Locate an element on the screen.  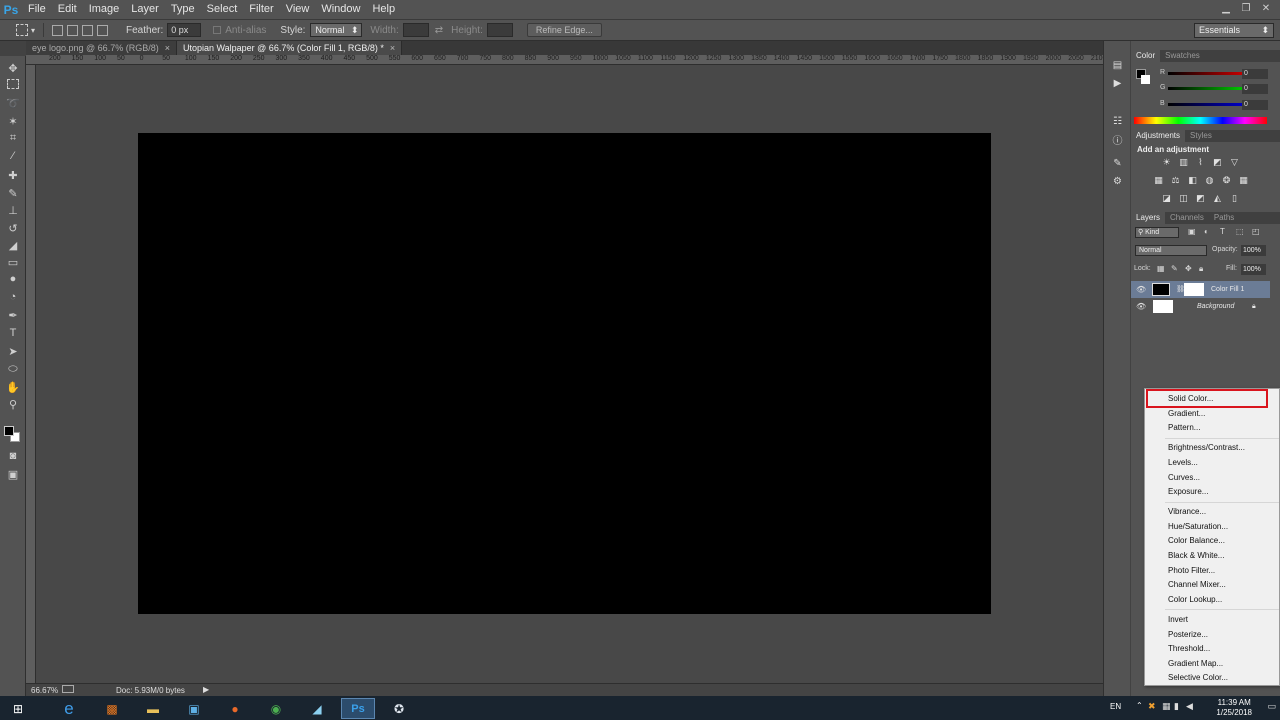
workspace-dropdown: Essentials ⬍ is located at coordinates (1234, 30).